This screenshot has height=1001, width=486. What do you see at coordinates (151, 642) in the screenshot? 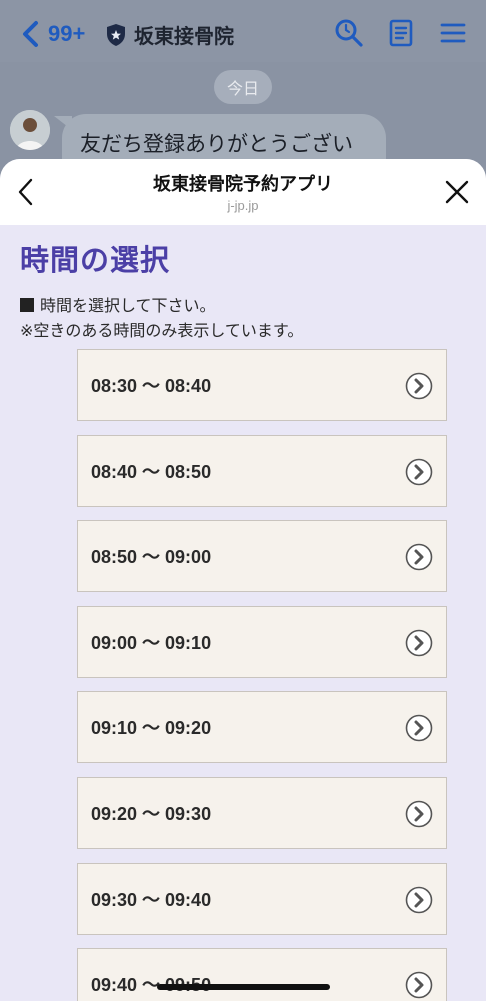
I see `time-slot-label: 09:00 〜 09:10` at bounding box center [151, 642].